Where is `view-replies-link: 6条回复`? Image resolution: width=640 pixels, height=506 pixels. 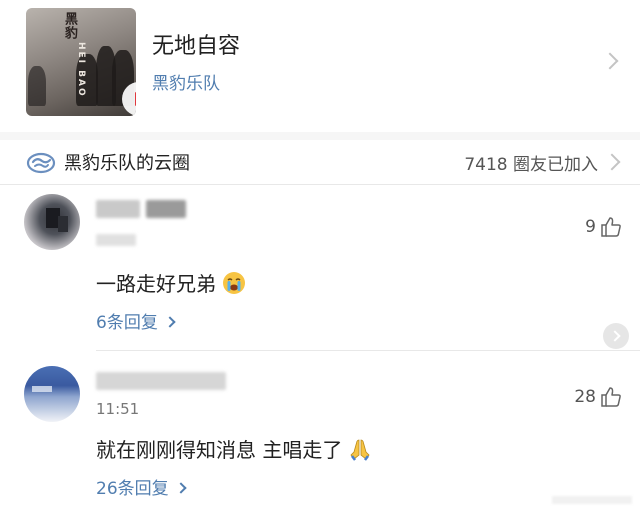 view-replies-link: 6条回复 is located at coordinates (136, 320).